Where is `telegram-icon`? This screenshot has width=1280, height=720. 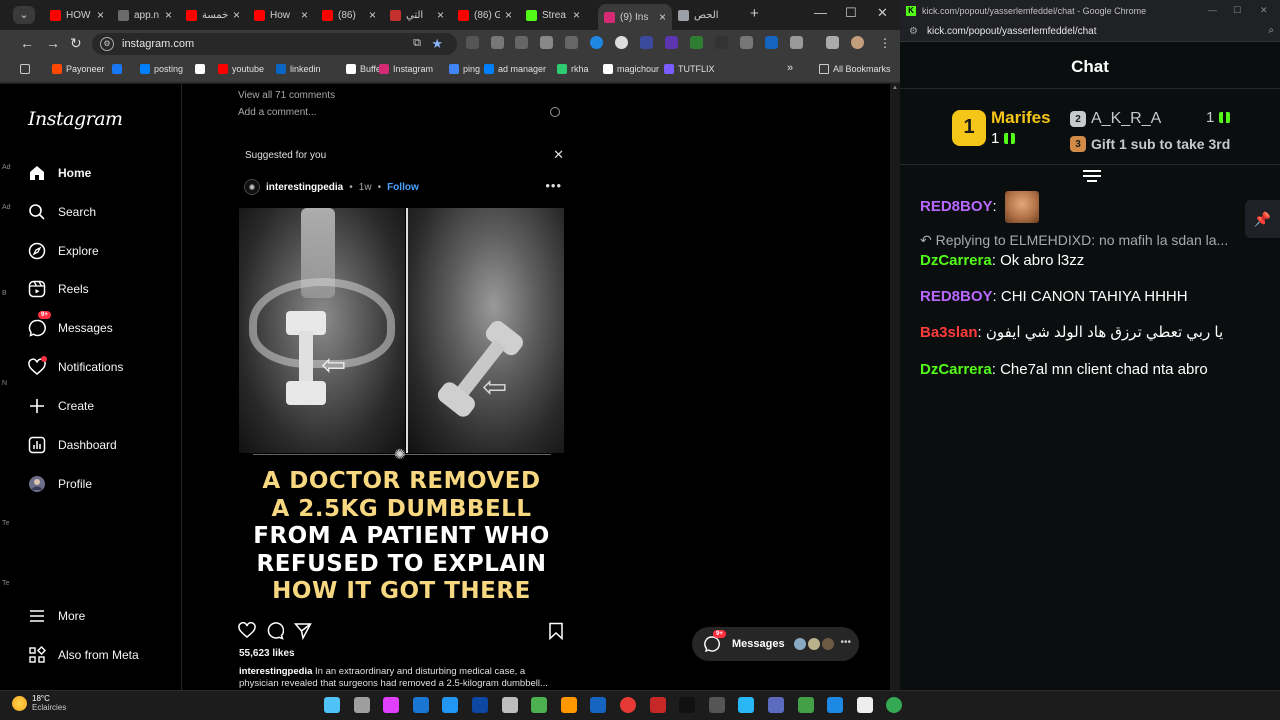 telegram-icon is located at coordinates (746, 705).